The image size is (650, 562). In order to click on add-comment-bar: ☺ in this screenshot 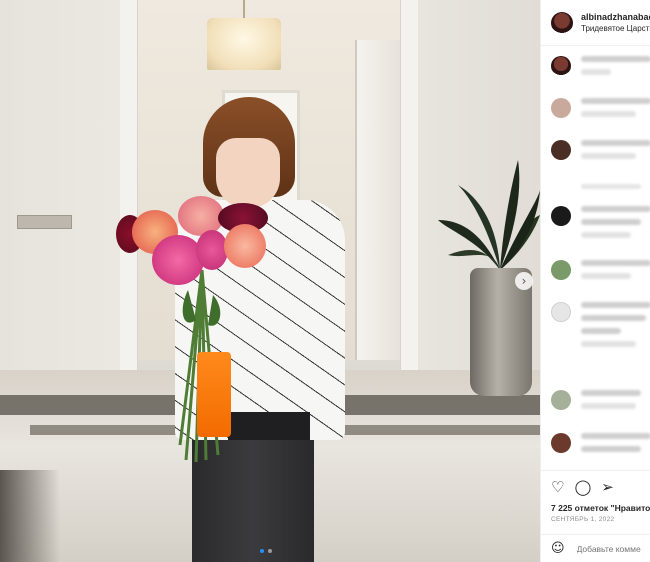, I will do `click(595, 548)`.